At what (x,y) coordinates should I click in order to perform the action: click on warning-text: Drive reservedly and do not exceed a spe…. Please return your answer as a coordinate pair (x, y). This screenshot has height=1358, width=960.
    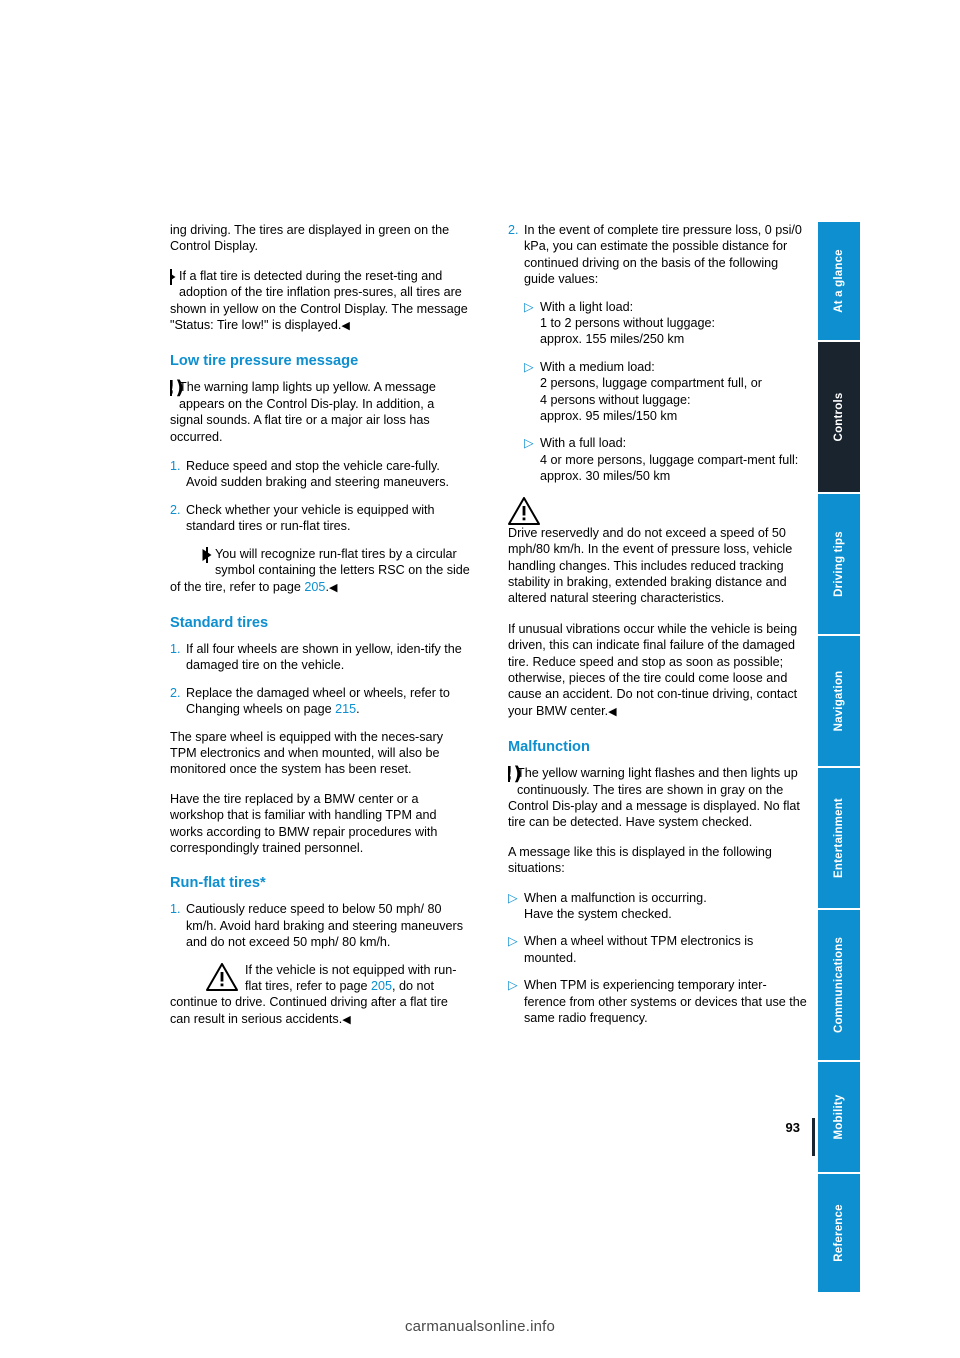
    Looking at the image, I should click on (650, 565).